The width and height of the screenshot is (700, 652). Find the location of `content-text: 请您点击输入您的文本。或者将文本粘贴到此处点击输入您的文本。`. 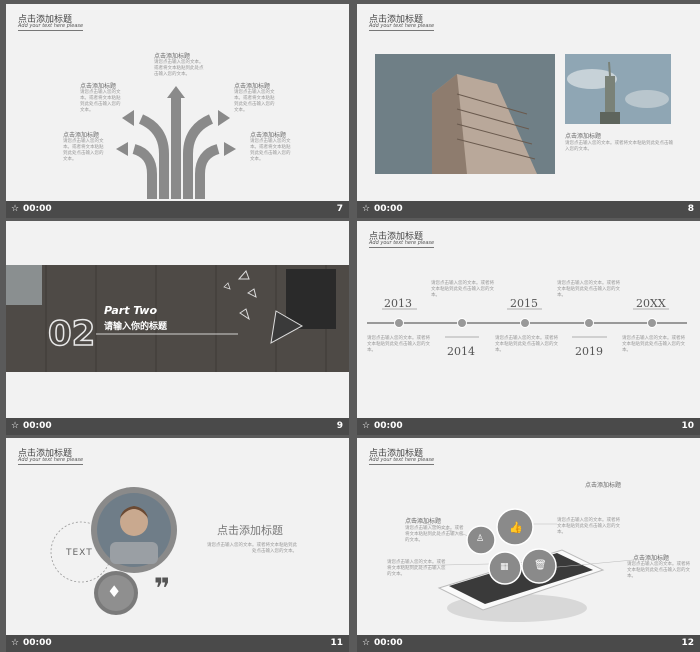

content-text: 请您点击输入您的文本。或者将文本粘贴到此处点击输入您的文本。 is located at coordinates (252, 548).